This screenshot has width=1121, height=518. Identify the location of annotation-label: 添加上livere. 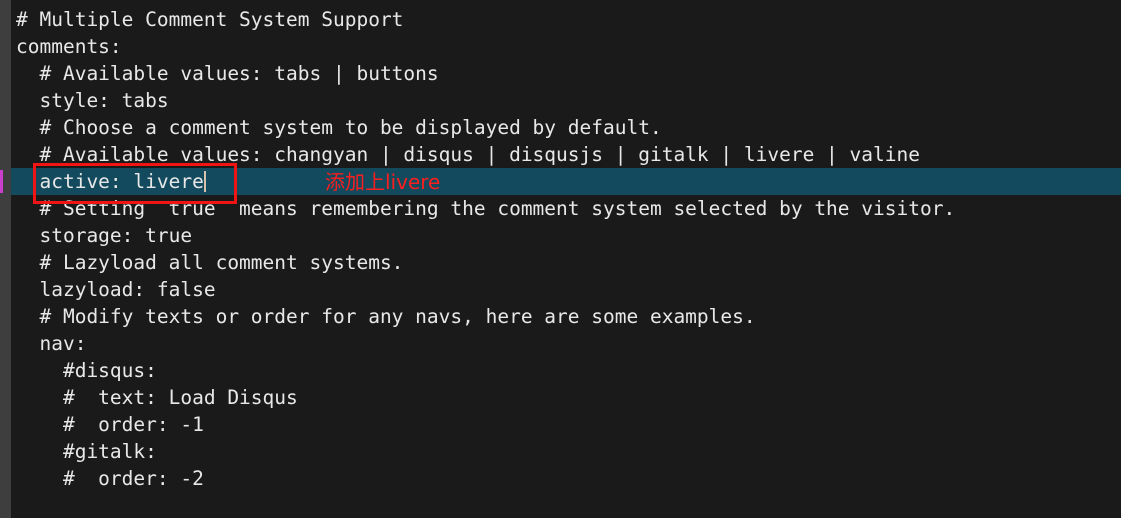
(383, 182).